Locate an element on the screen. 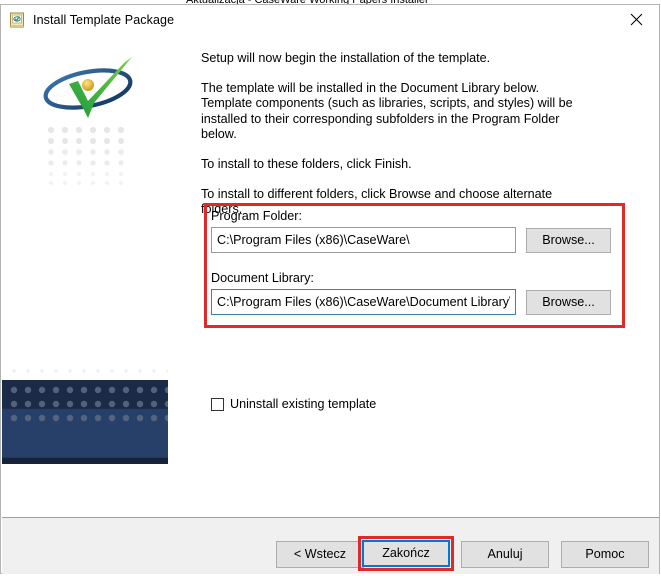  setup-package-icon is located at coordinates (17, 20).